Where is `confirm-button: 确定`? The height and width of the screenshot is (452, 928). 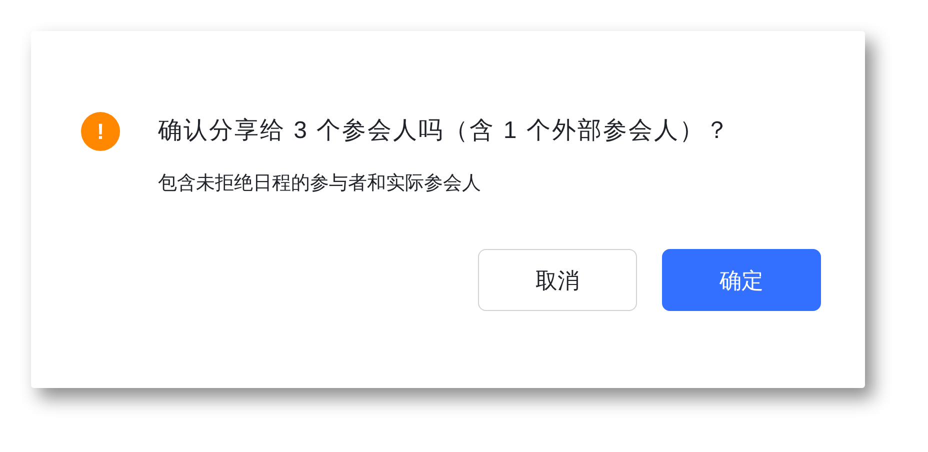 confirm-button: 确定 is located at coordinates (741, 280).